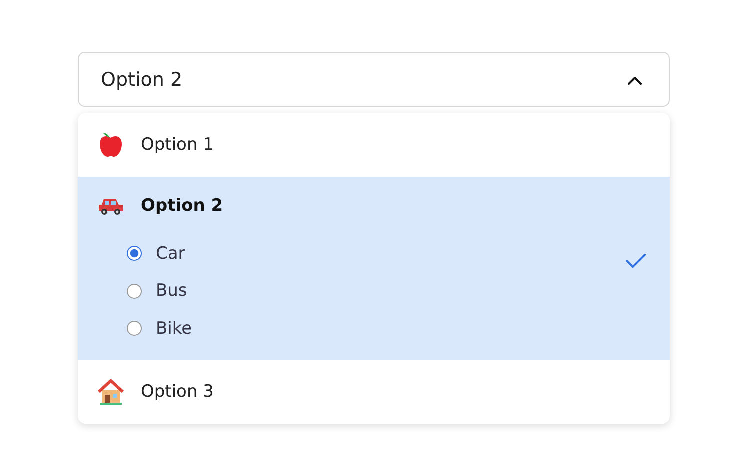  What do you see at coordinates (111, 145) in the screenshot?
I see `apple-icon` at bounding box center [111, 145].